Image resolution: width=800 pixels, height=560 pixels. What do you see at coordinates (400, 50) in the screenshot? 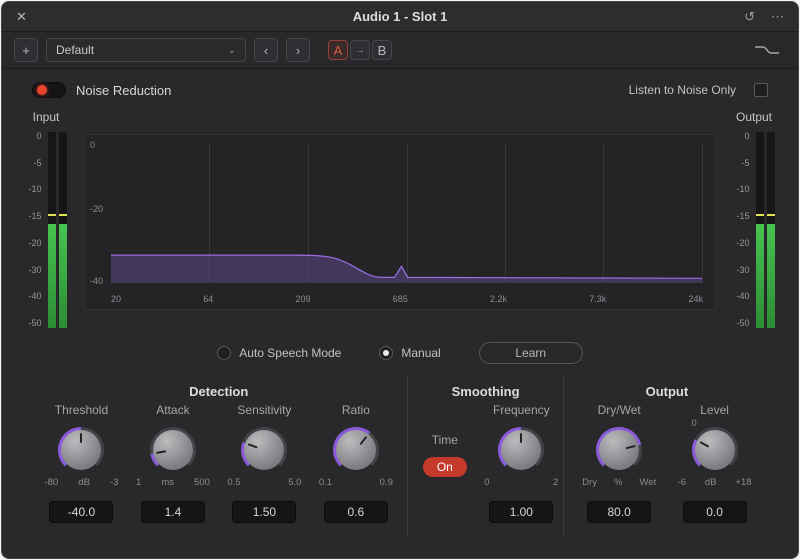
I see `preset-toolbar: + Default ⌄ ‹ › A → B` at bounding box center [400, 50].